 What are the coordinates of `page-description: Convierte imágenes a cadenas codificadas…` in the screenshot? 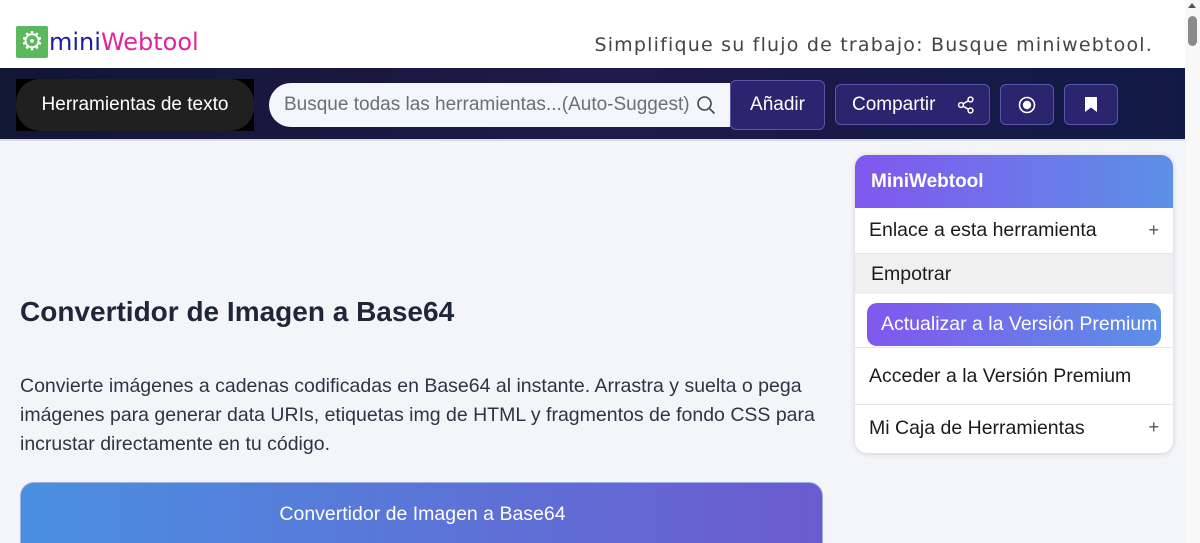 It's located at (417, 415).